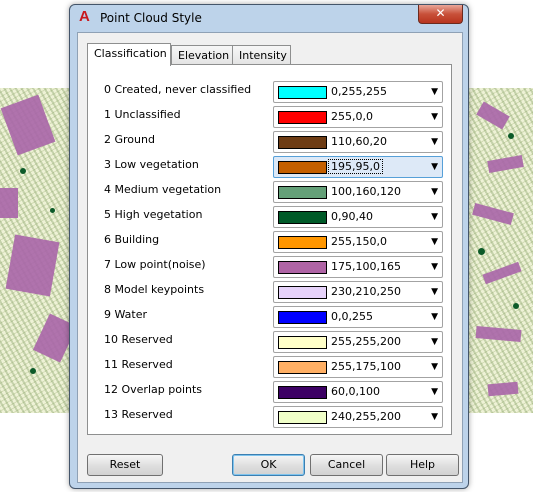 The image size is (533, 492). I want to click on classification-label: 10 Reserved, so click(138, 339).